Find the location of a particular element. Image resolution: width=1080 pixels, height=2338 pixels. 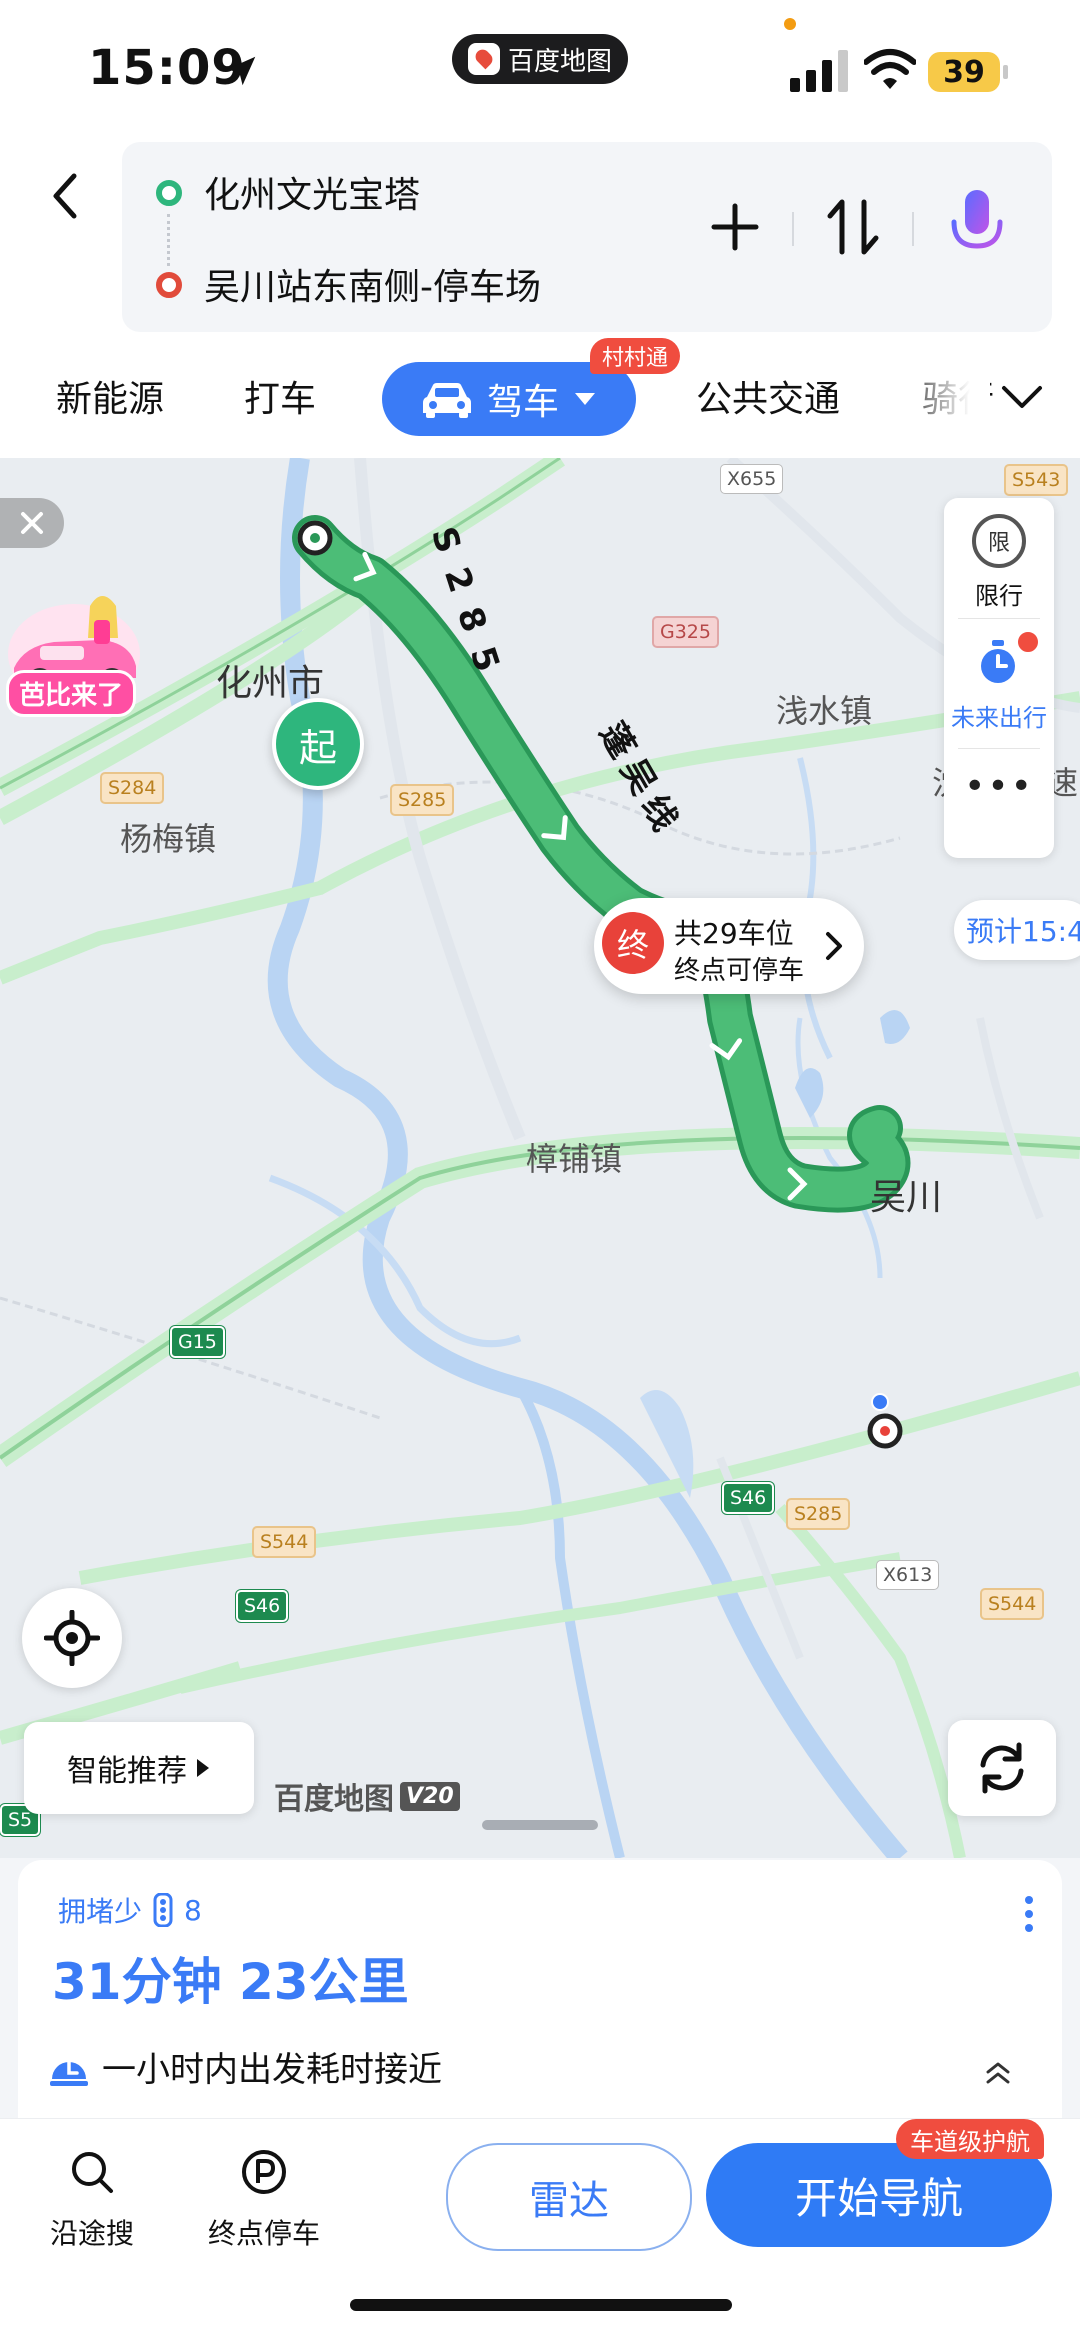

start-pin: 起 is located at coordinates (318, 744).